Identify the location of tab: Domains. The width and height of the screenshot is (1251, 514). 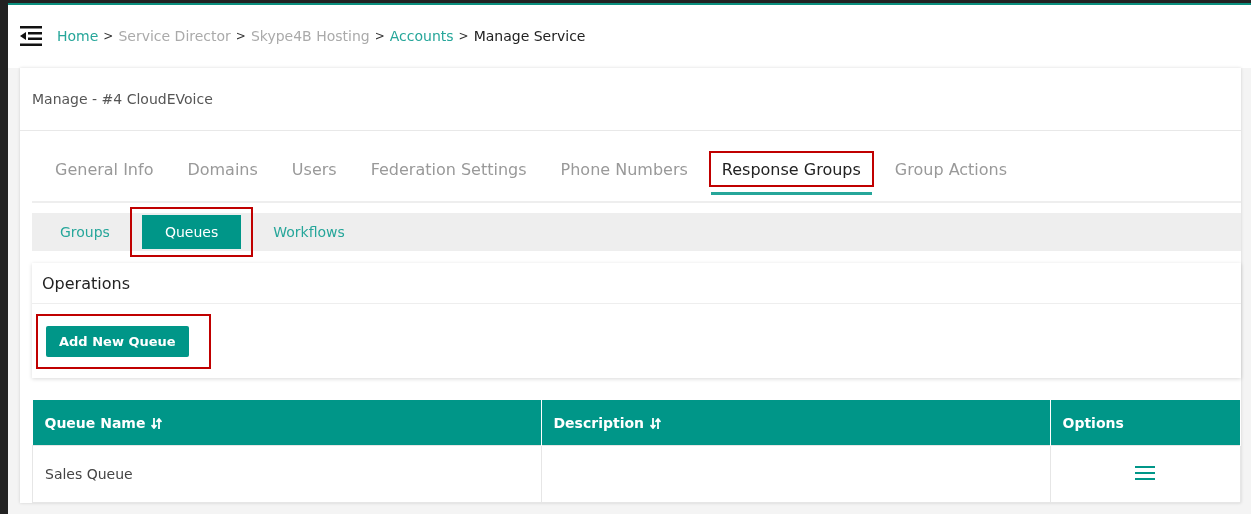
(222, 171).